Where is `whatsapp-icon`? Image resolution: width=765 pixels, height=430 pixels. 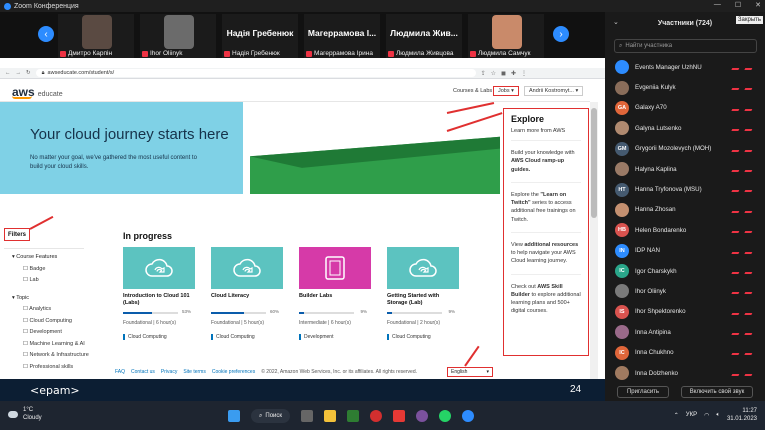 whatsapp-icon is located at coordinates (445, 416).